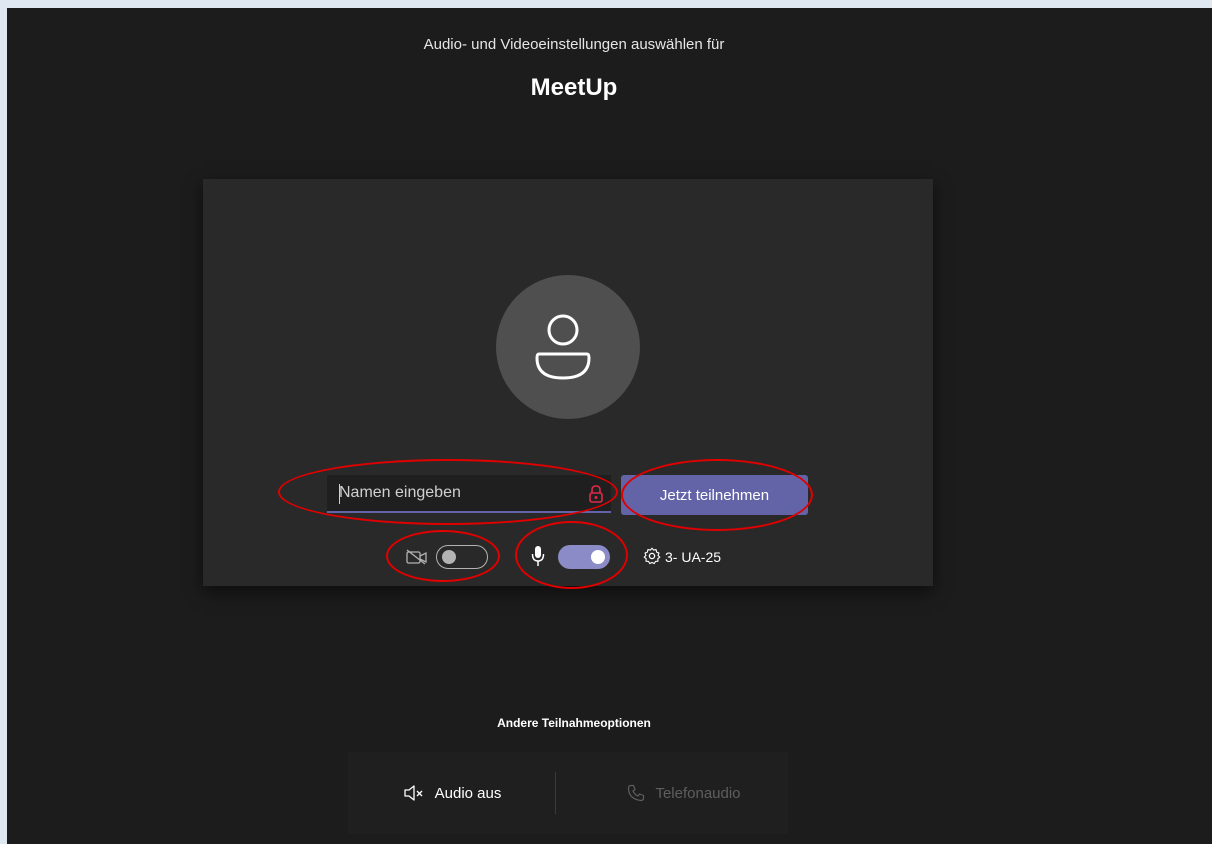 This screenshot has width=1212, height=844. Describe the element at coordinates (459, 493) in the screenshot. I see `name-input` at that location.